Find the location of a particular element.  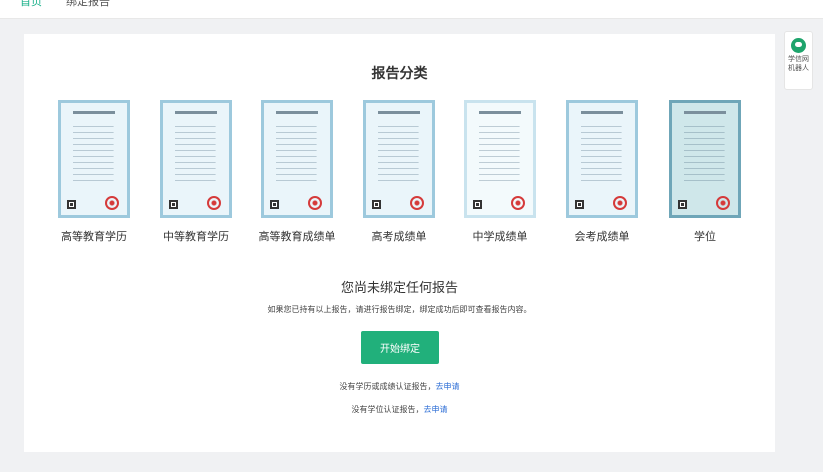

report-label: 高考成绩单 is located at coordinates (399, 236).